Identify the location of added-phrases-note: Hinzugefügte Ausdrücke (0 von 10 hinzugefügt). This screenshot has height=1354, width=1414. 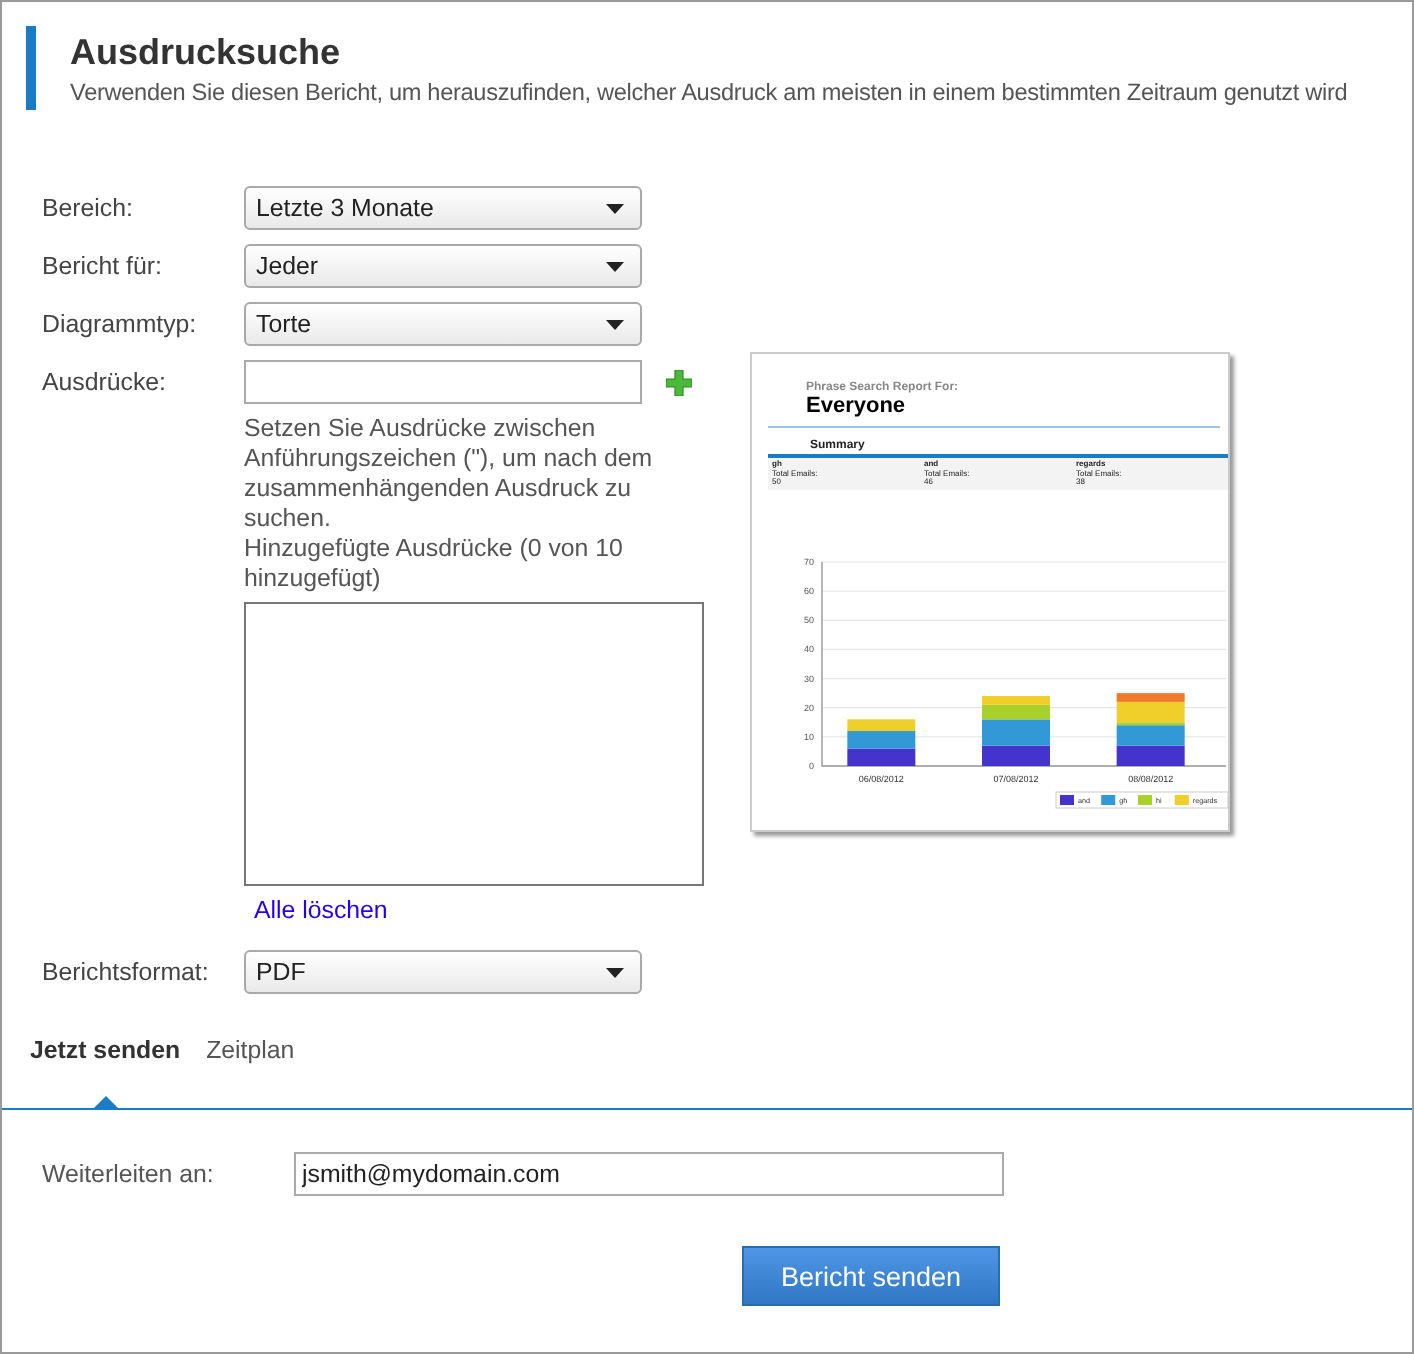
(434, 564).